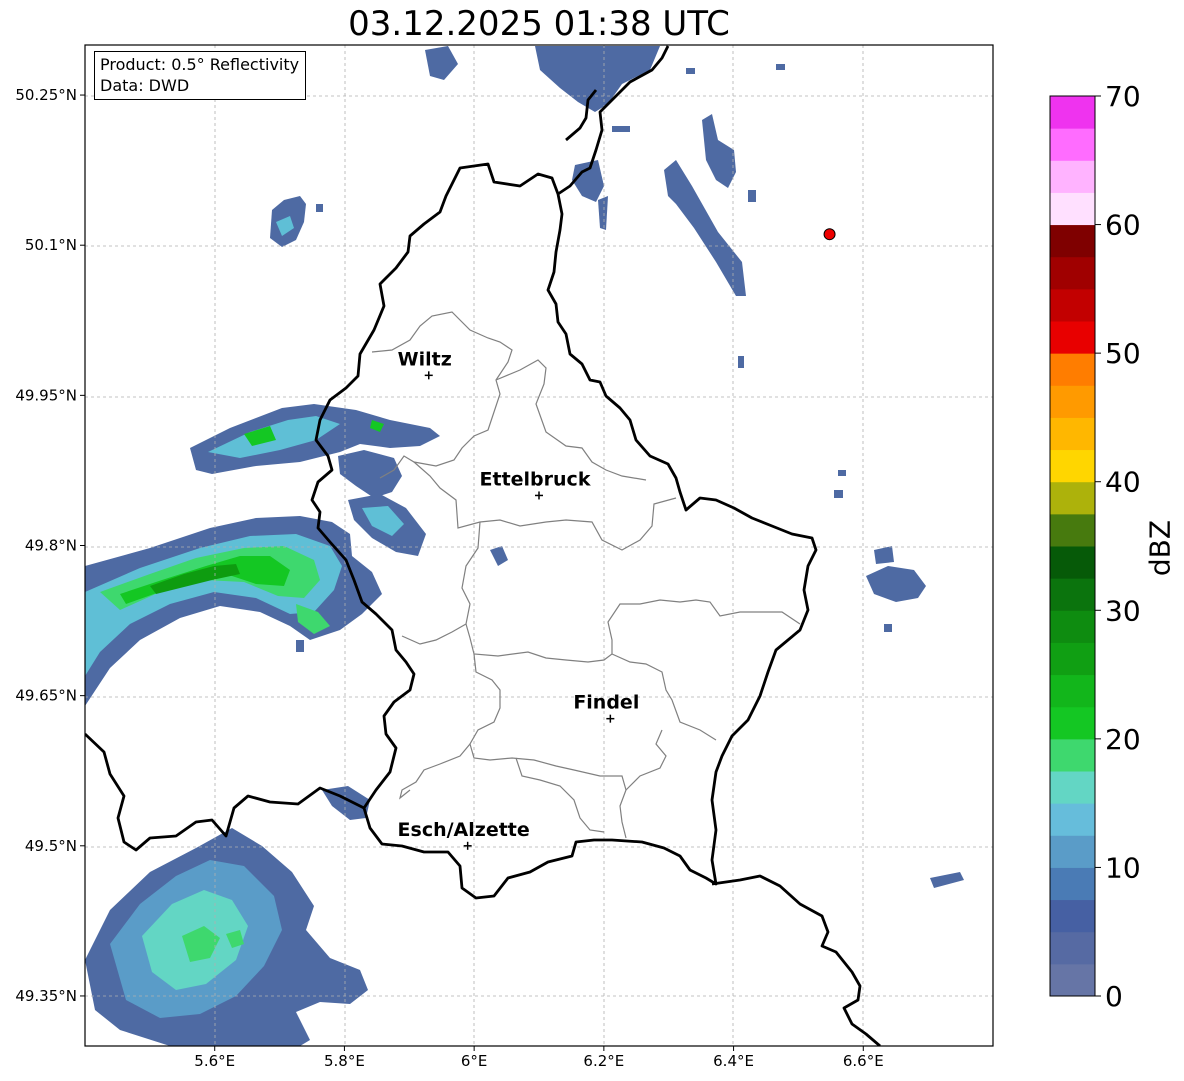 This screenshot has height=1081, width=1184. Describe the element at coordinates (46, 95) in the screenshot. I see `lat-tick-label: 50.25°N` at that location.